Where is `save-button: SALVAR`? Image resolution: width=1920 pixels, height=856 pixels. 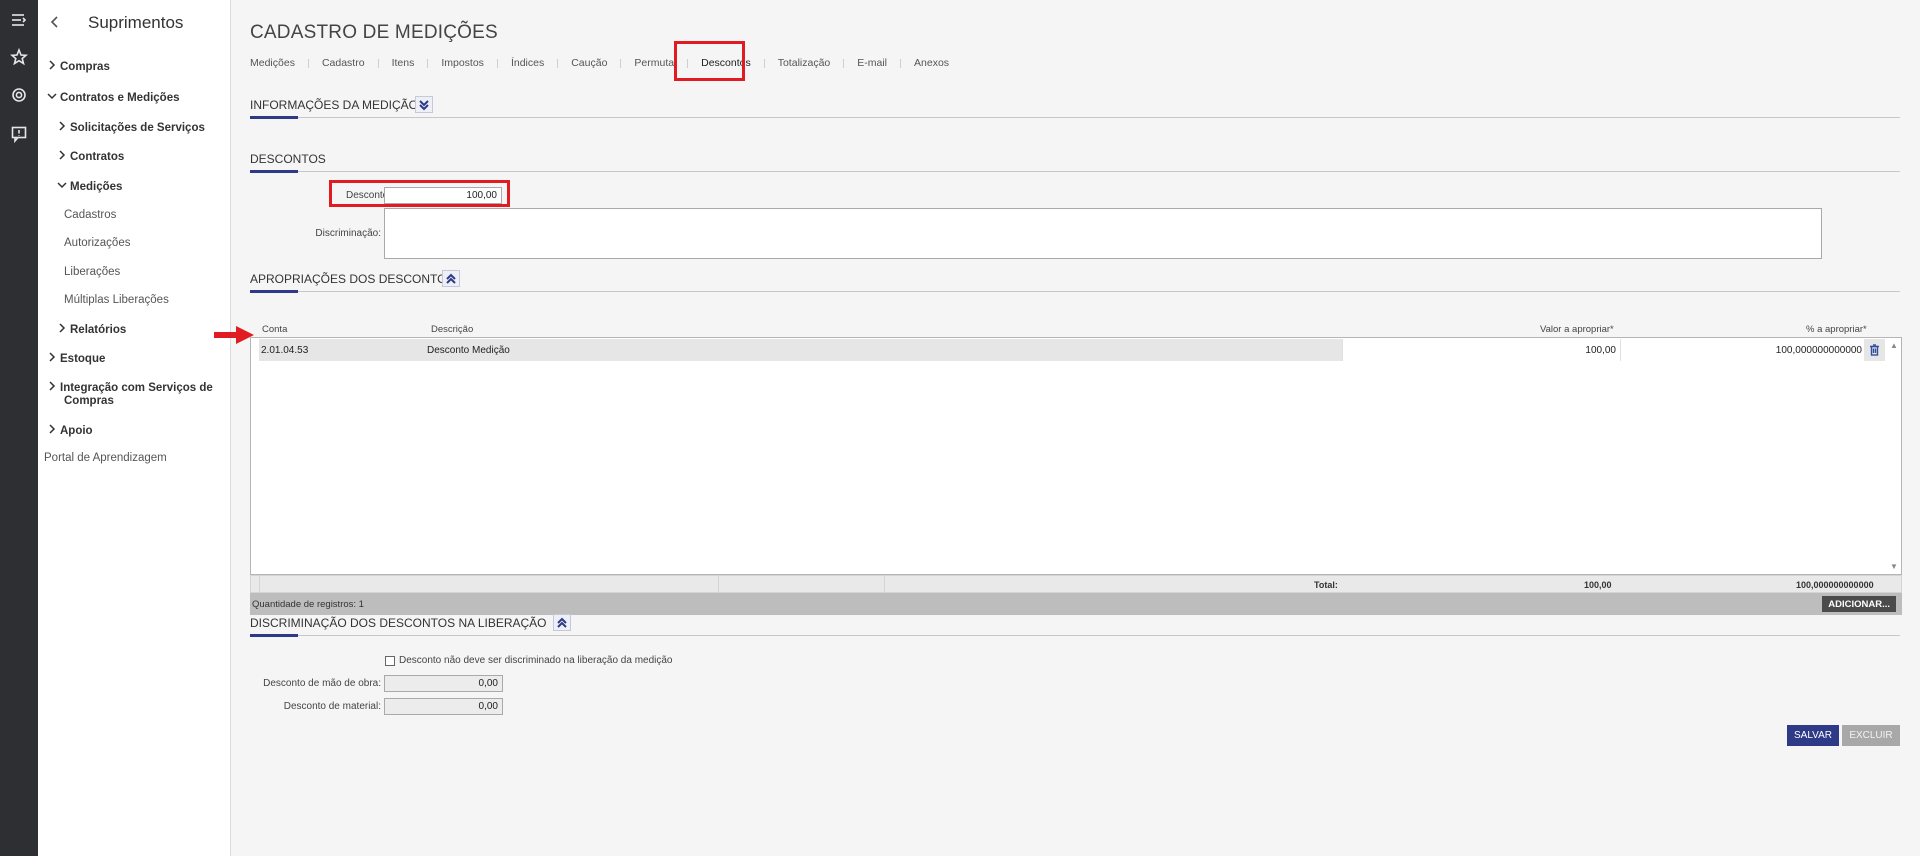
save-button: SALVAR is located at coordinates (1813, 735).